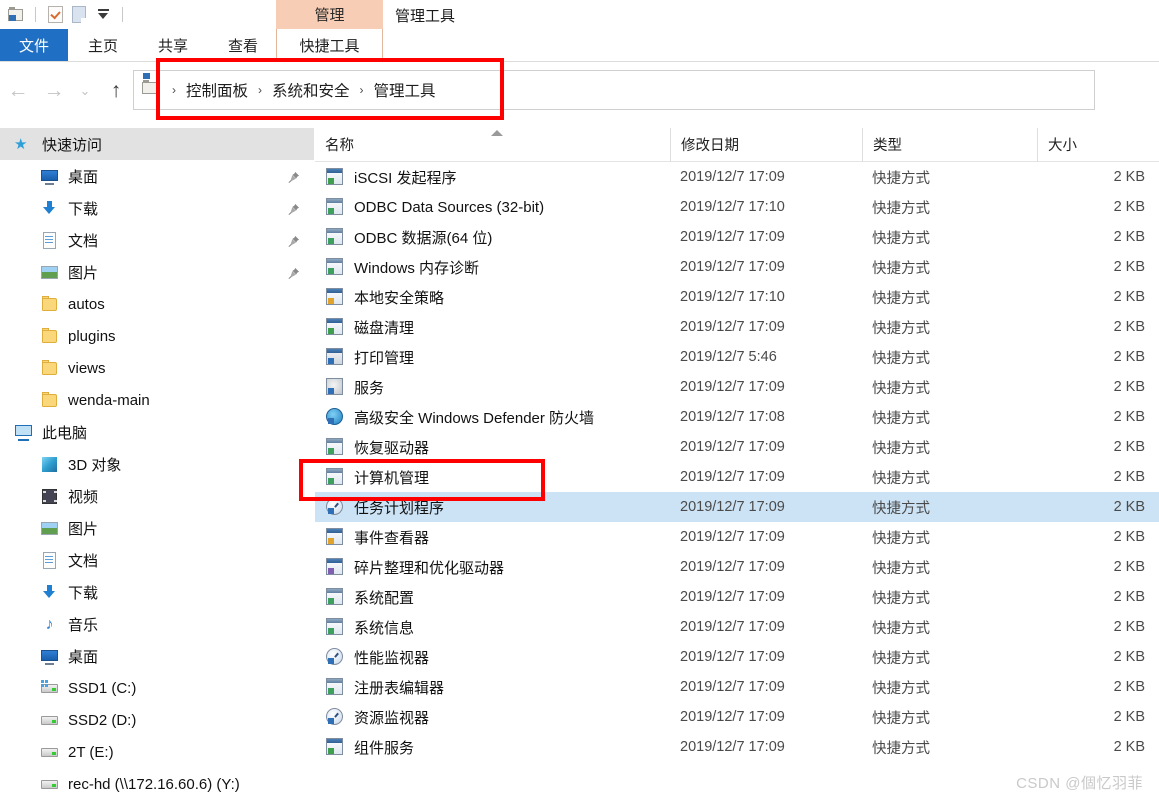 Image resolution: width=1159 pixels, height=801 pixels. What do you see at coordinates (49, 208) in the screenshot?
I see `downloads-icon` at bounding box center [49, 208].